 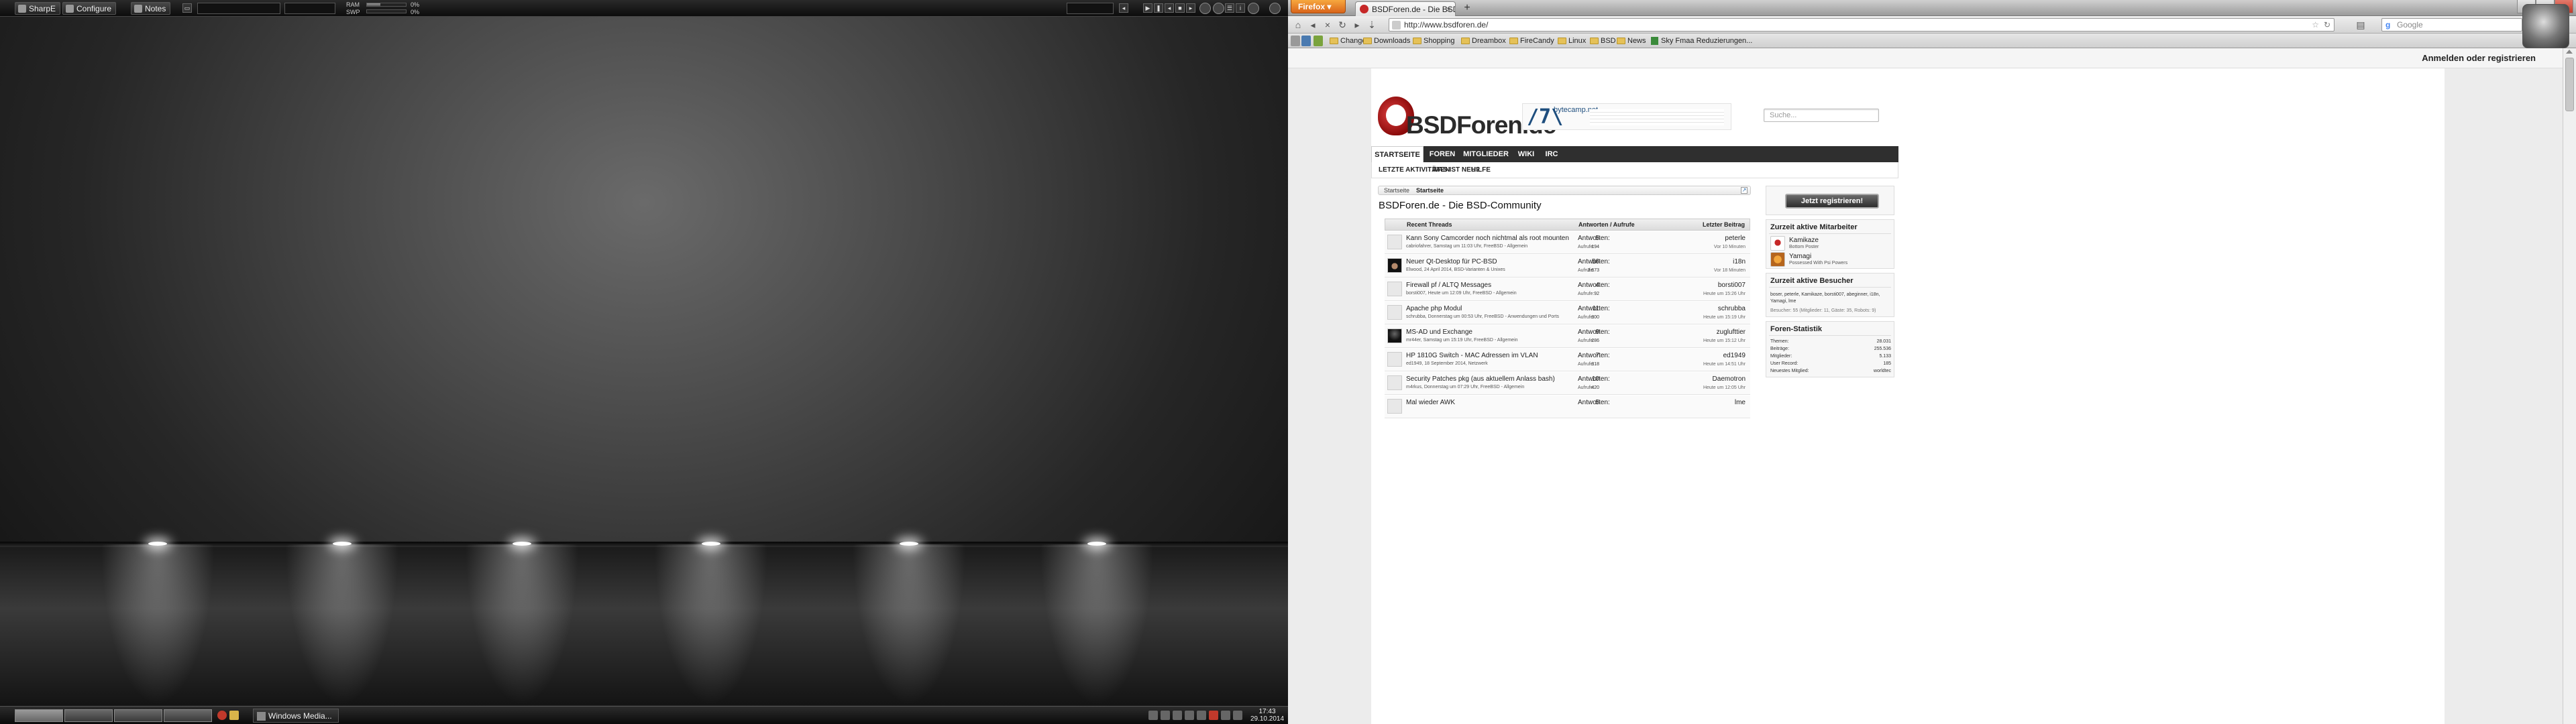 I want to click on bookmark-folder: FireCandy, so click(x=1531, y=41).